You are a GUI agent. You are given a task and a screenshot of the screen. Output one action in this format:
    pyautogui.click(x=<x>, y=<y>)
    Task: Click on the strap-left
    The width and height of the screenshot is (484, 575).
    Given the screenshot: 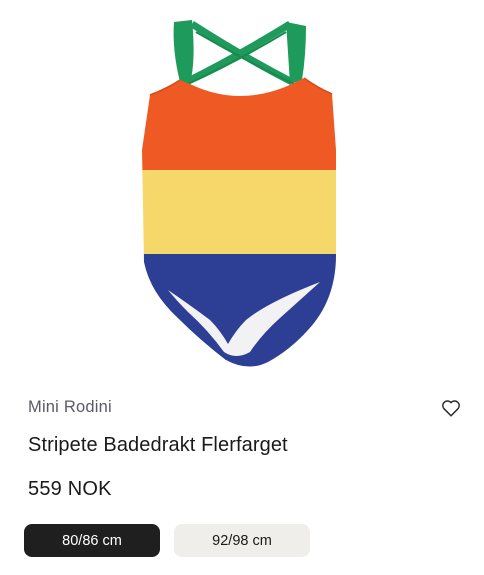 What is the action you would take?
    pyautogui.click(x=183, y=52)
    